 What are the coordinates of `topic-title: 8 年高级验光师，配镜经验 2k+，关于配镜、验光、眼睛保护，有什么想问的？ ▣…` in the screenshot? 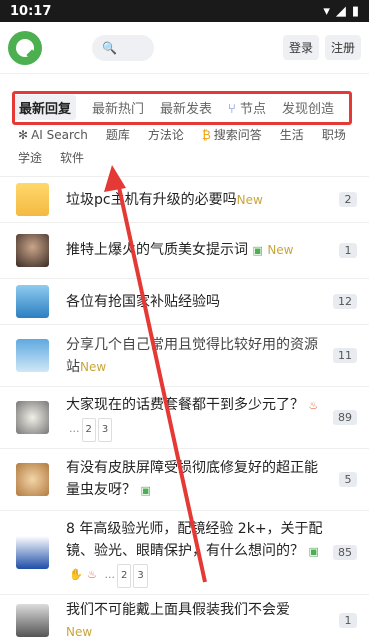 It's located at (195, 553).